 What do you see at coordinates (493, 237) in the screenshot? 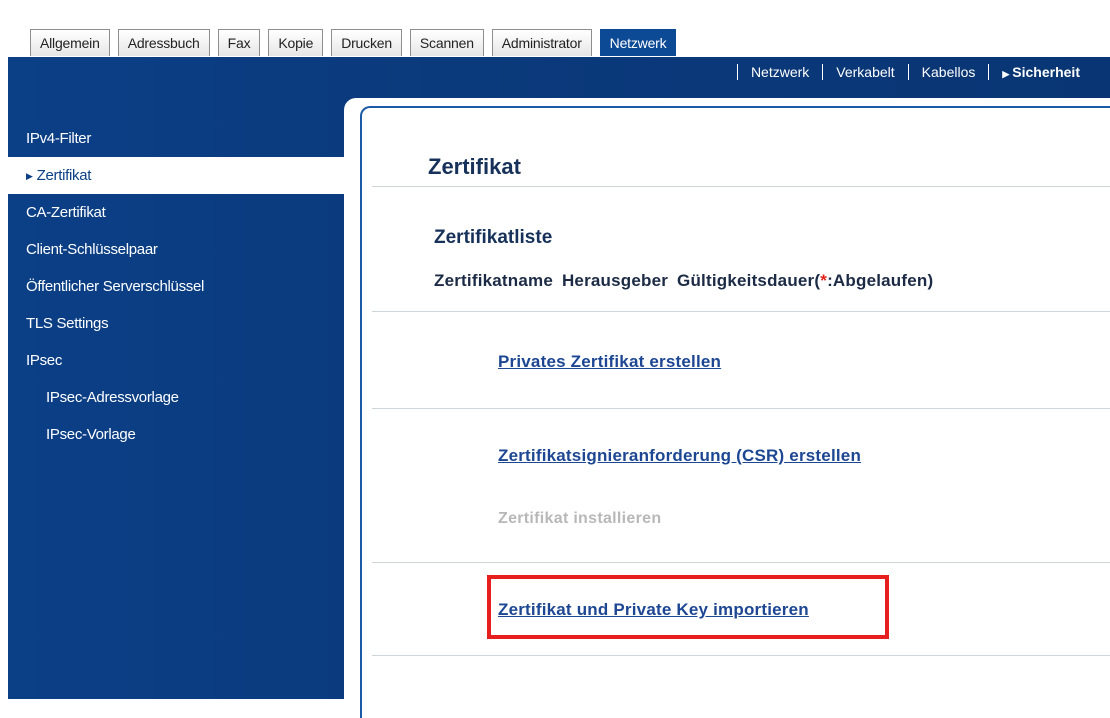
I see `certificate-list-heading: Zertifikatliste` at bounding box center [493, 237].